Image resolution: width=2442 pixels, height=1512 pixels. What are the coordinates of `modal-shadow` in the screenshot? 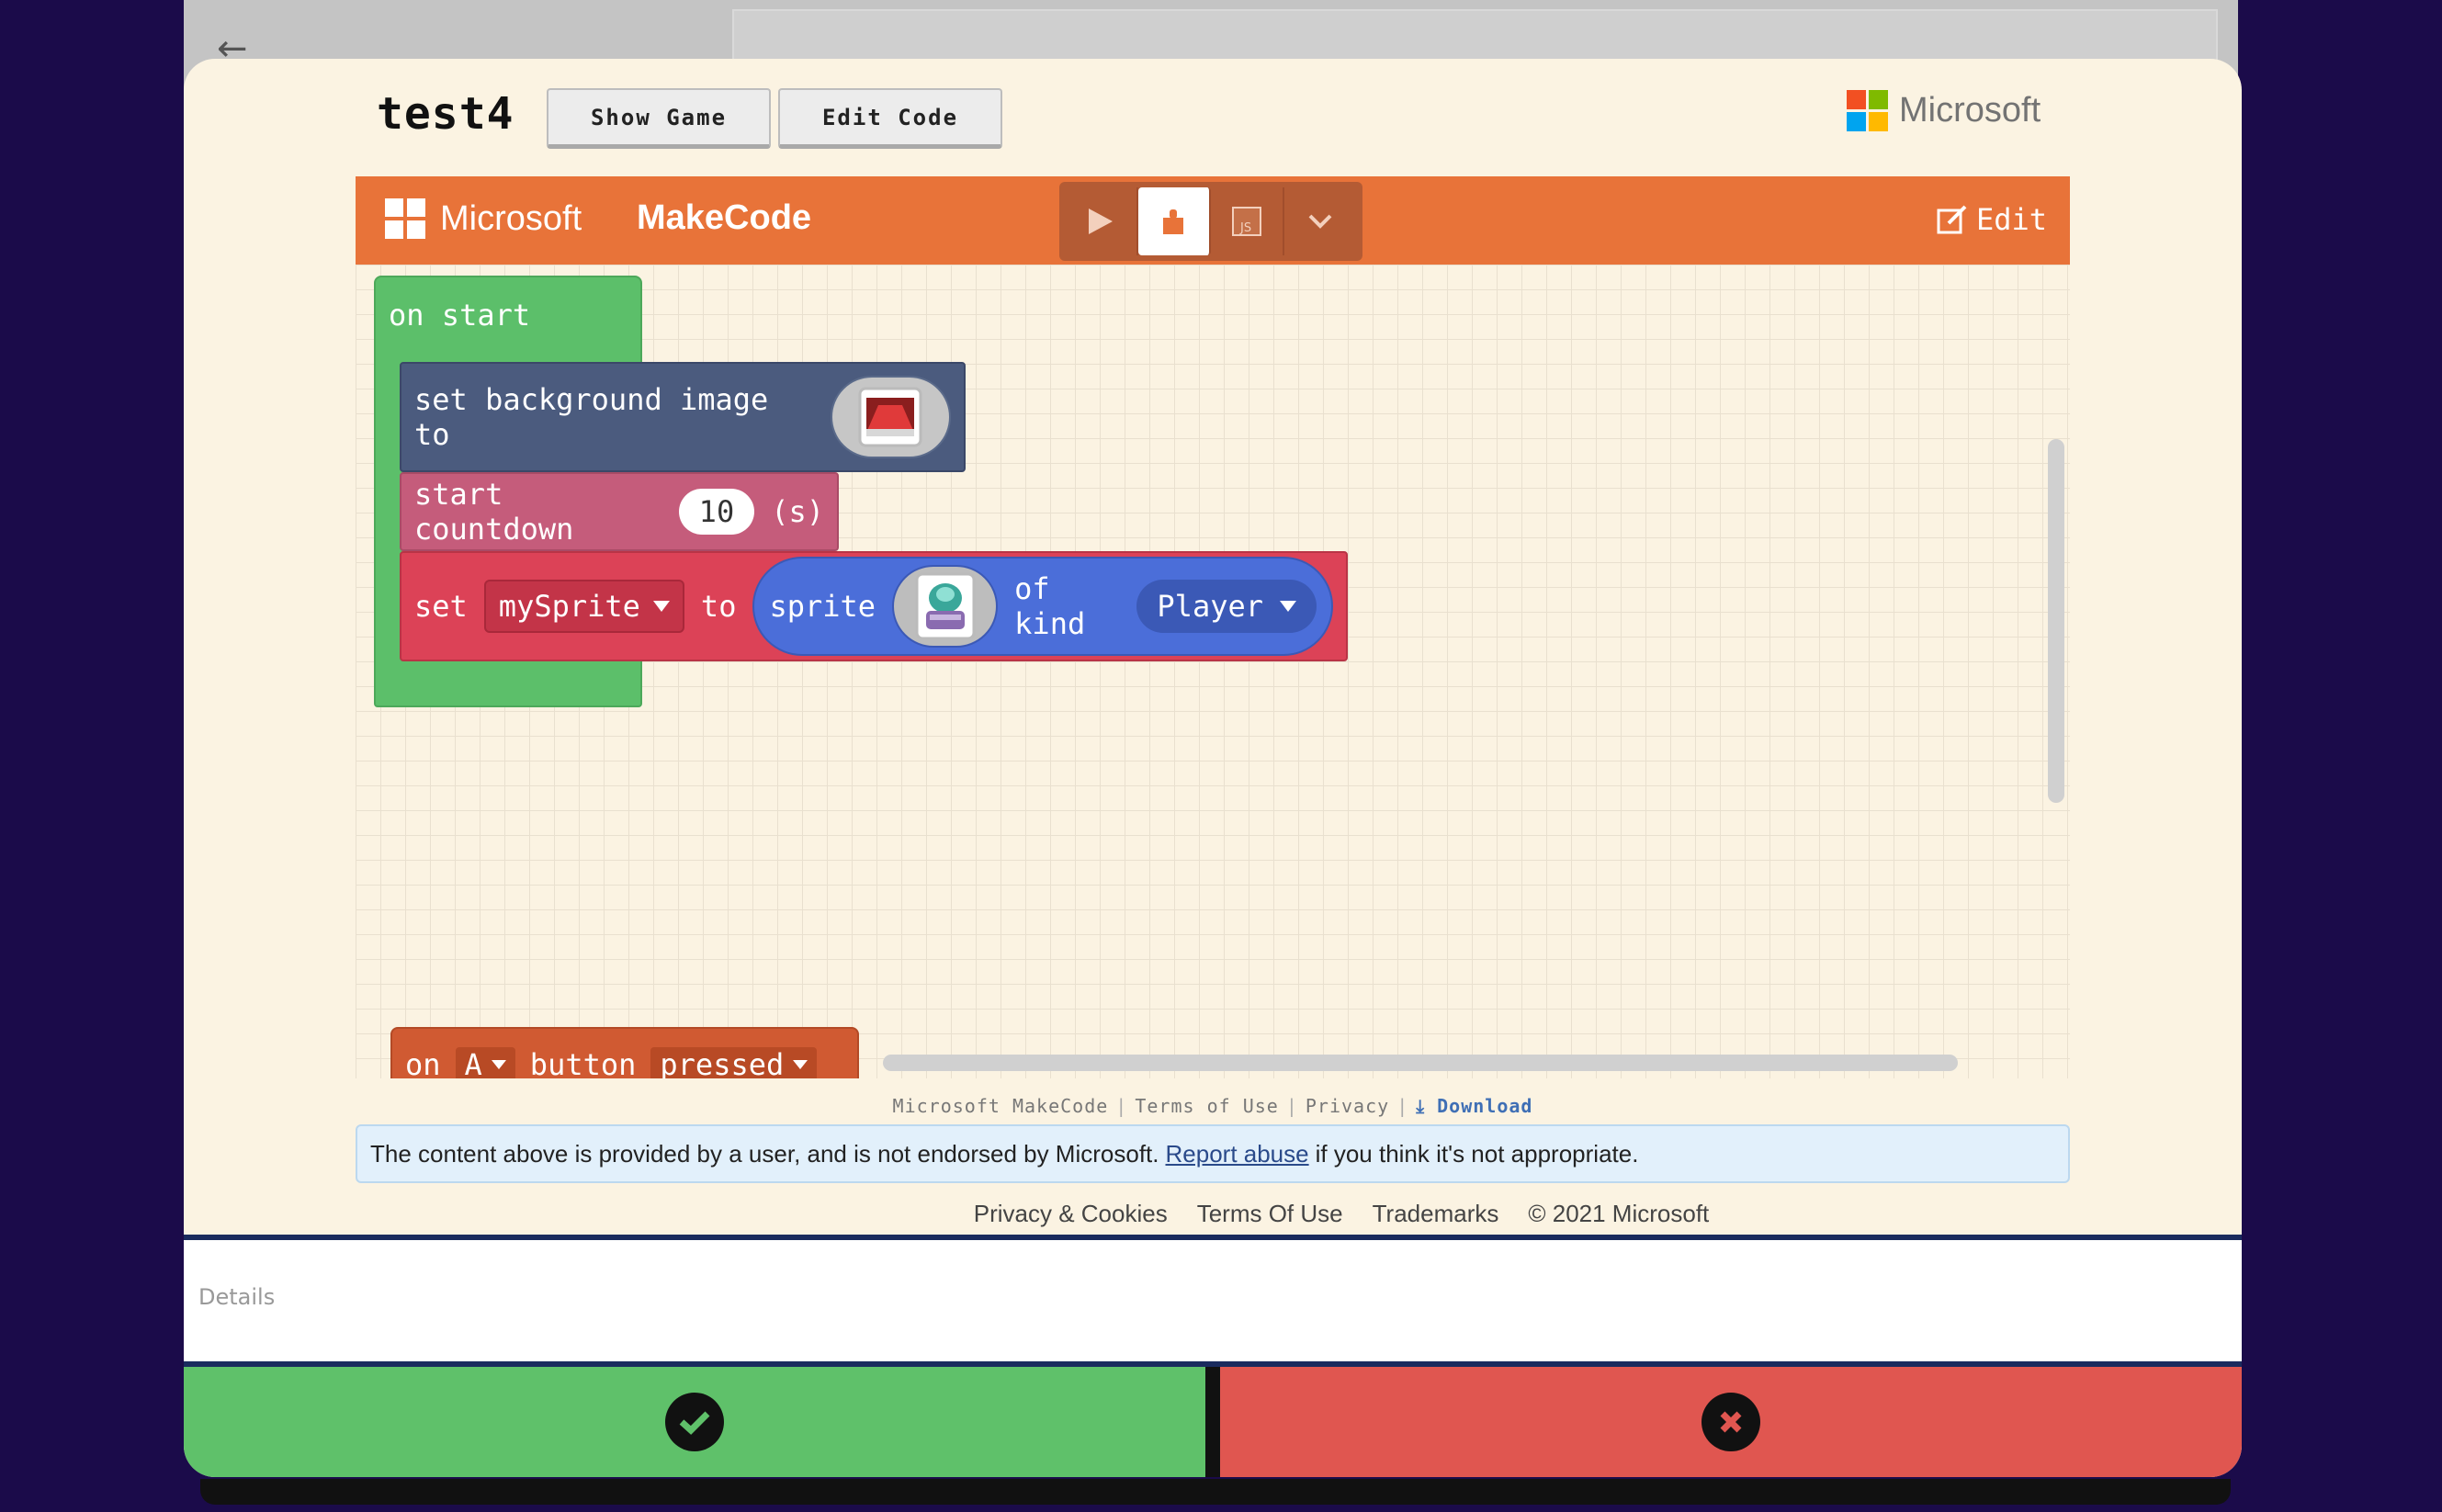 It's located at (1215, 1492).